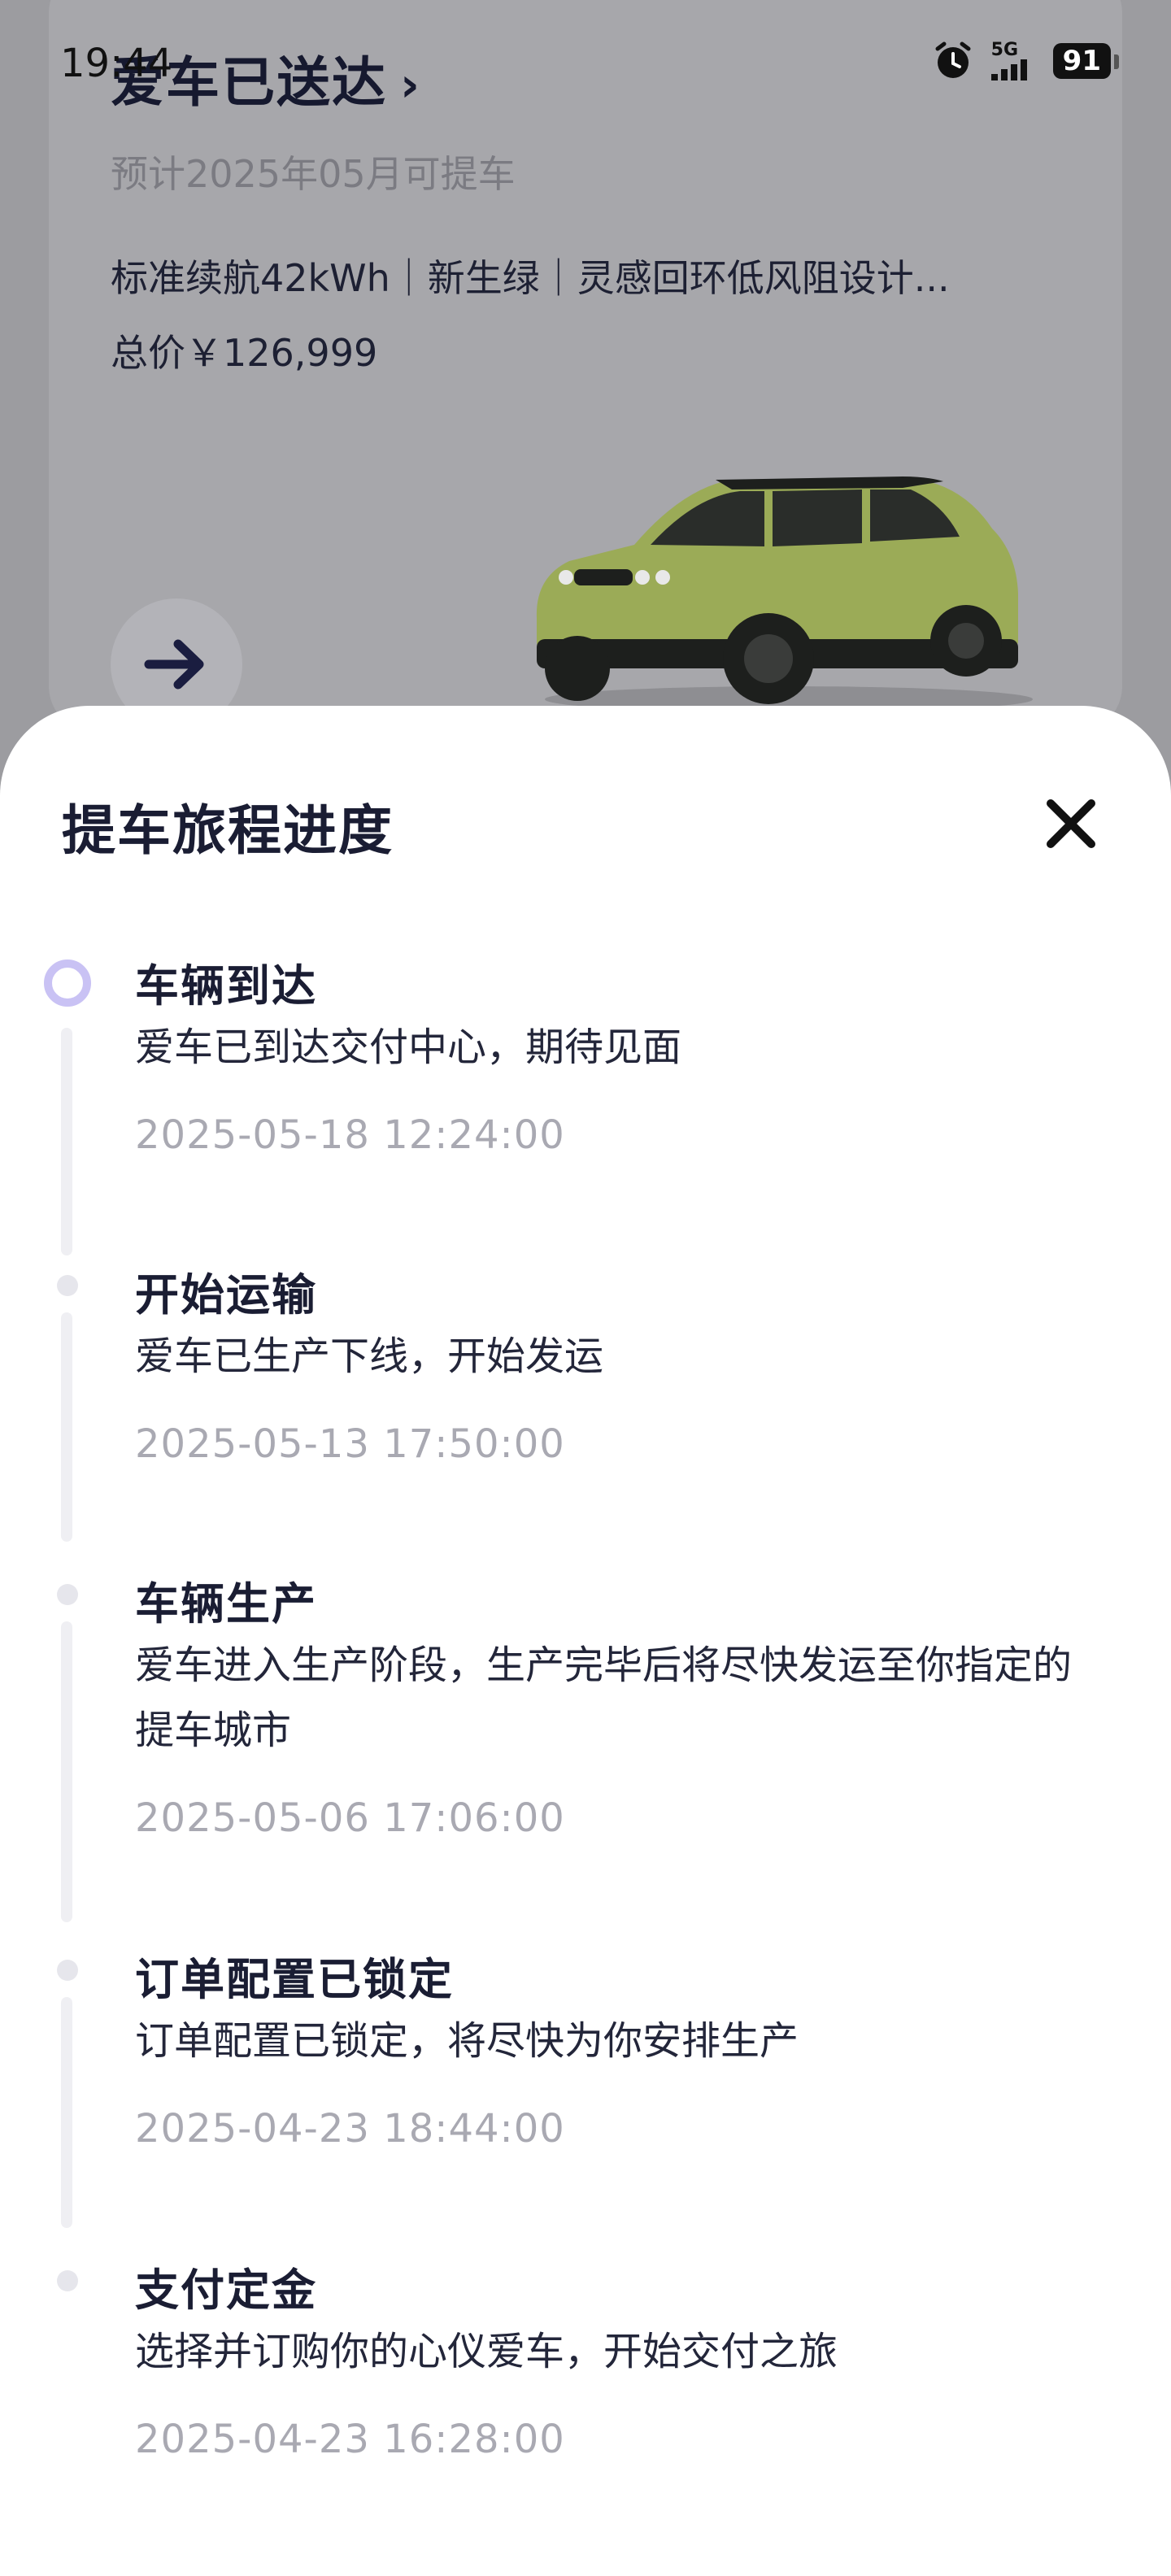 The height and width of the screenshot is (2576, 1171). What do you see at coordinates (467, 2041) in the screenshot?
I see `step-description: 订单配置已锁定，将尽快为你安排生产` at bounding box center [467, 2041].